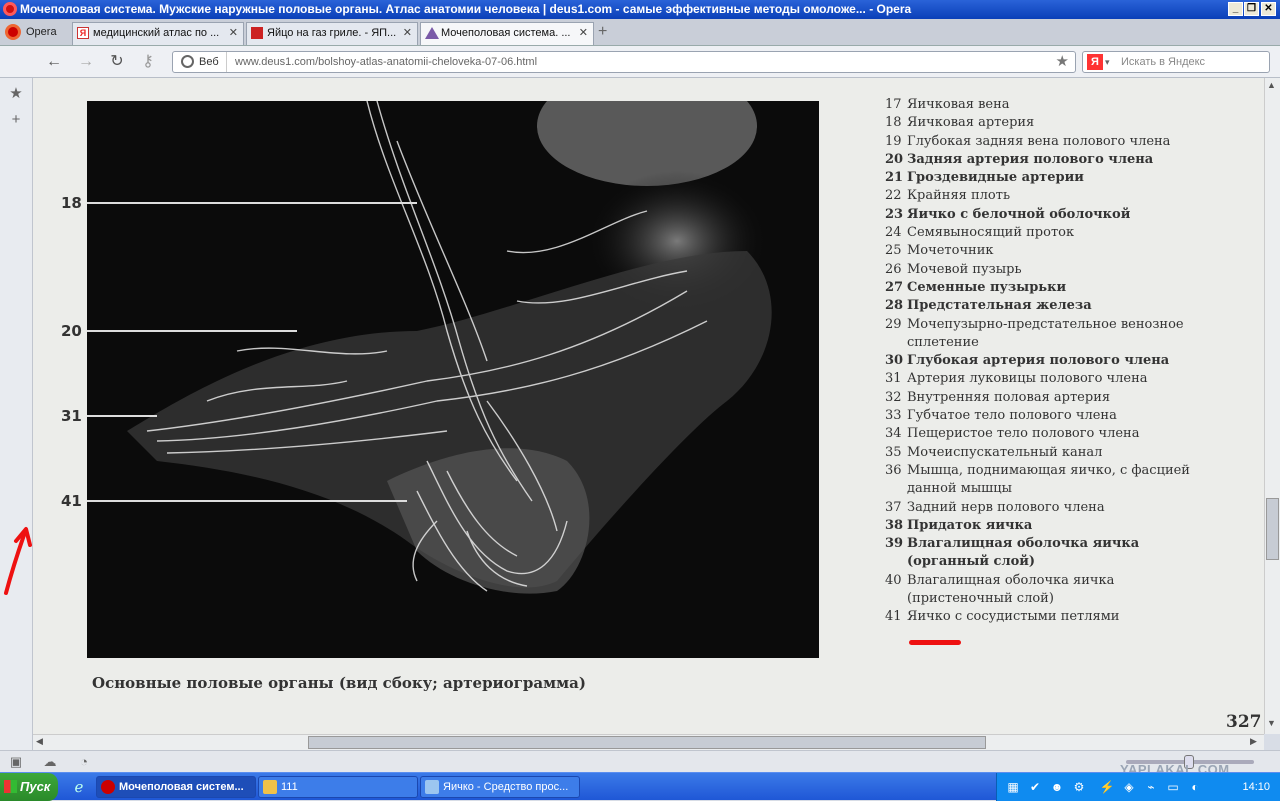 This screenshot has width=1280, height=801. What do you see at coordinates (1065, 233) in the screenshot?
I see `legend-item: 24 Семявыносящий проток` at bounding box center [1065, 233].